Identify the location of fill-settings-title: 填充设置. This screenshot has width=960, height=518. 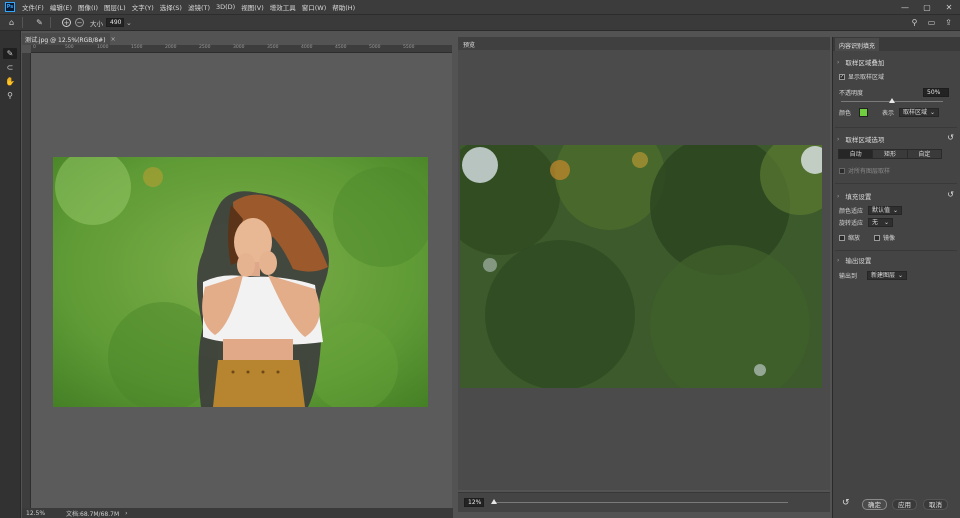
(858, 197).